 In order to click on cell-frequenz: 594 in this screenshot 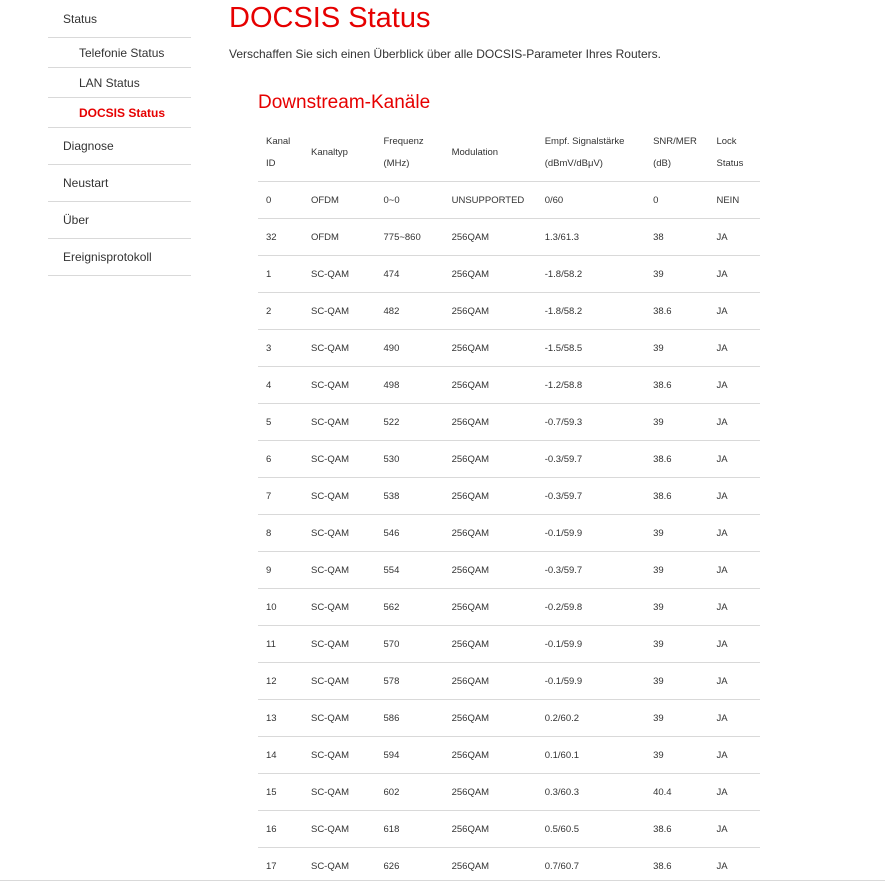, I will do `click(409, 755)`.